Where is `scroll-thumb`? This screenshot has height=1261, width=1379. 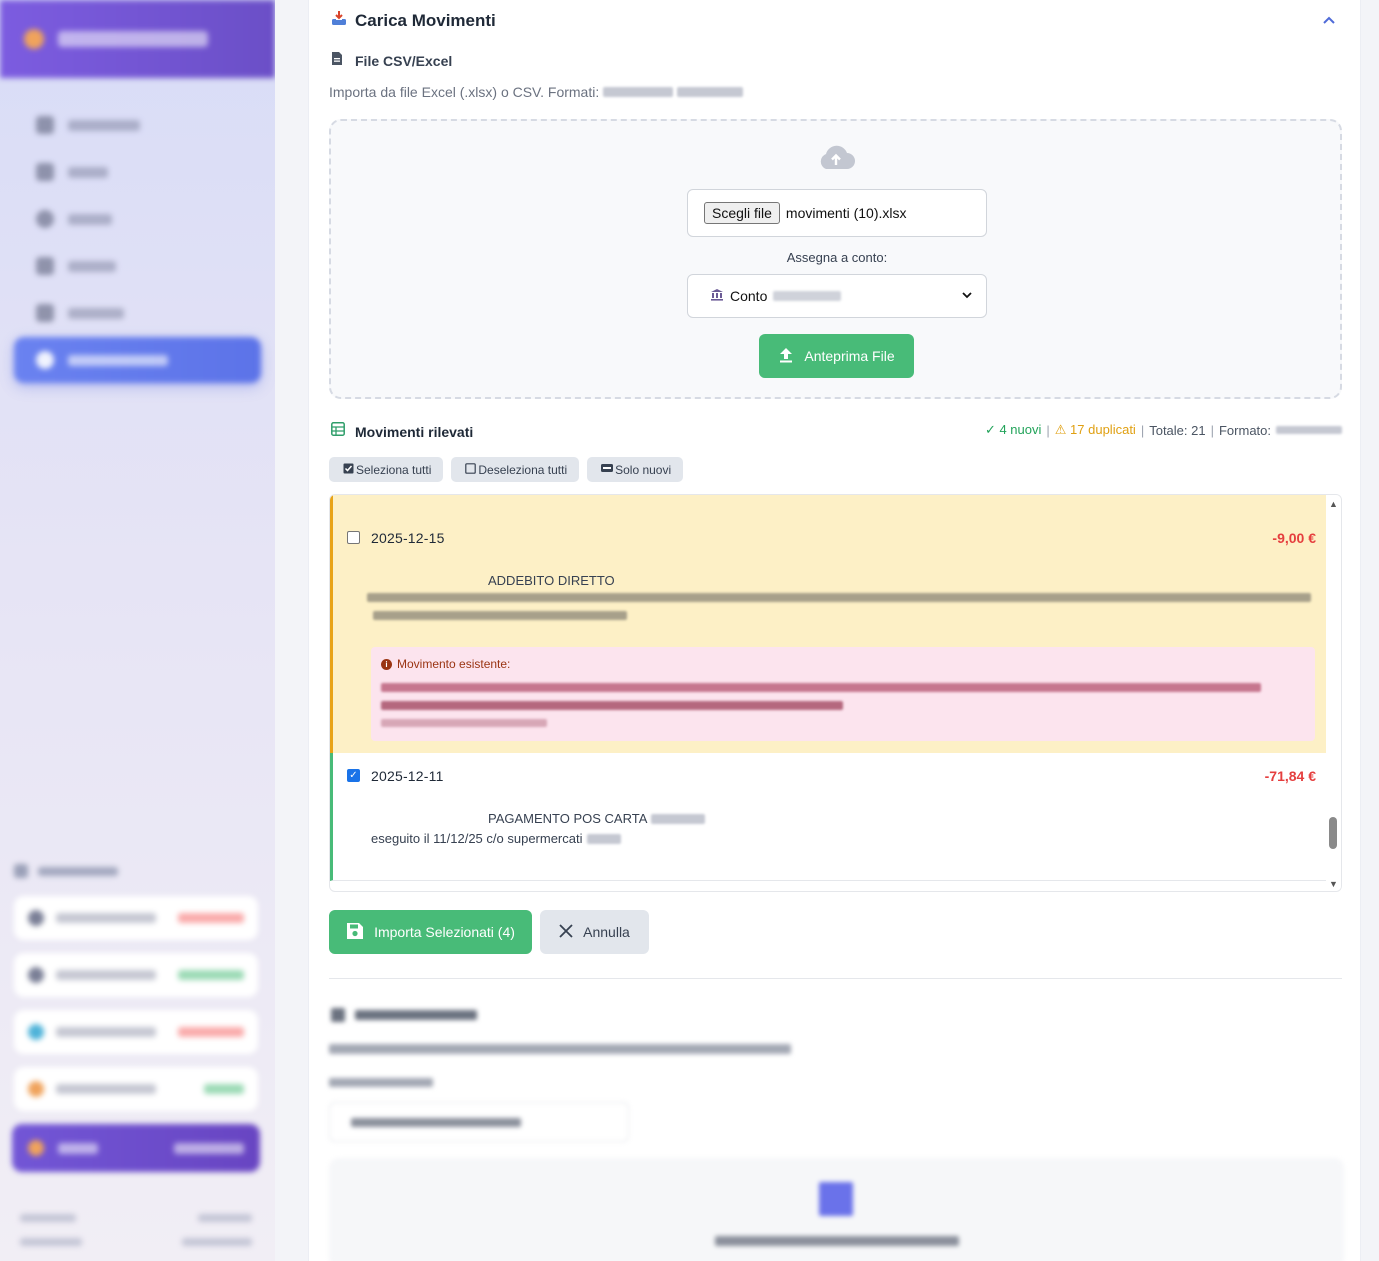 scroll-thumb is located at coordinates (1333, 833).